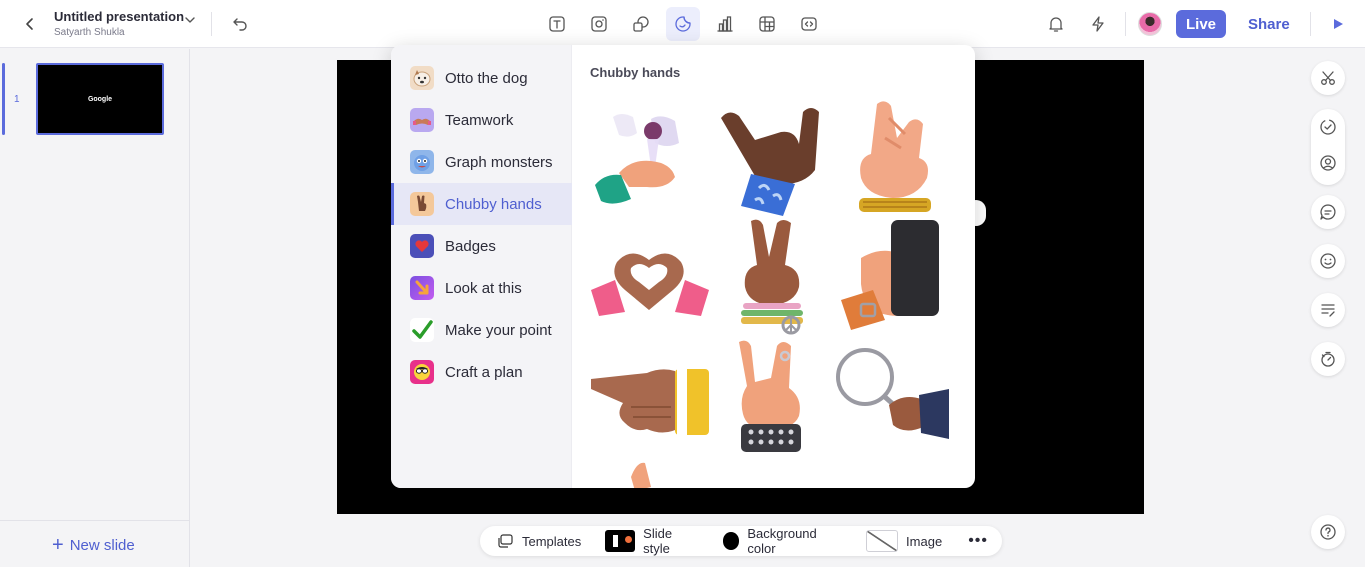 The image size is (1365, 567). I want to click on category-label: Make your point, so click(498, 330).